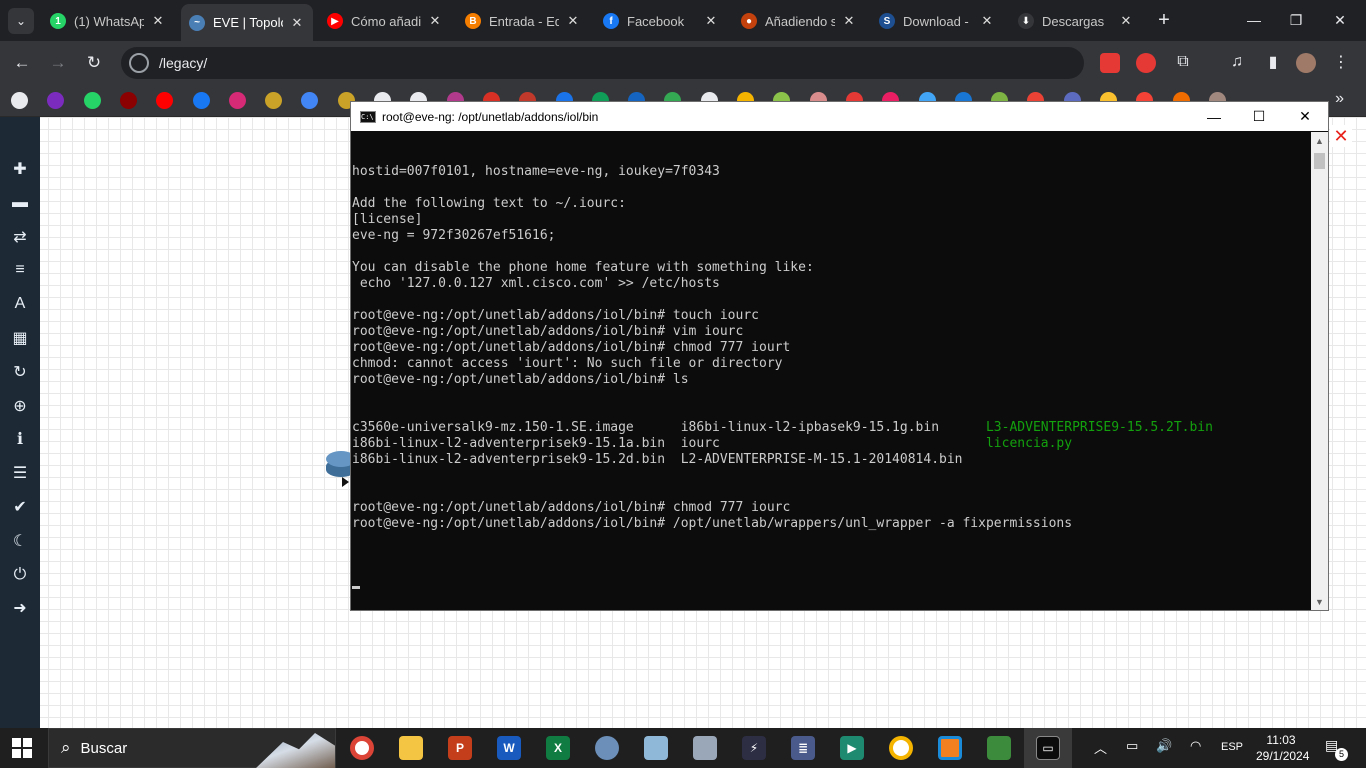 The width and height of the screenshot is (1366, 768). I want to click on scroll-down-icon: ▼, so click(1319, 601).